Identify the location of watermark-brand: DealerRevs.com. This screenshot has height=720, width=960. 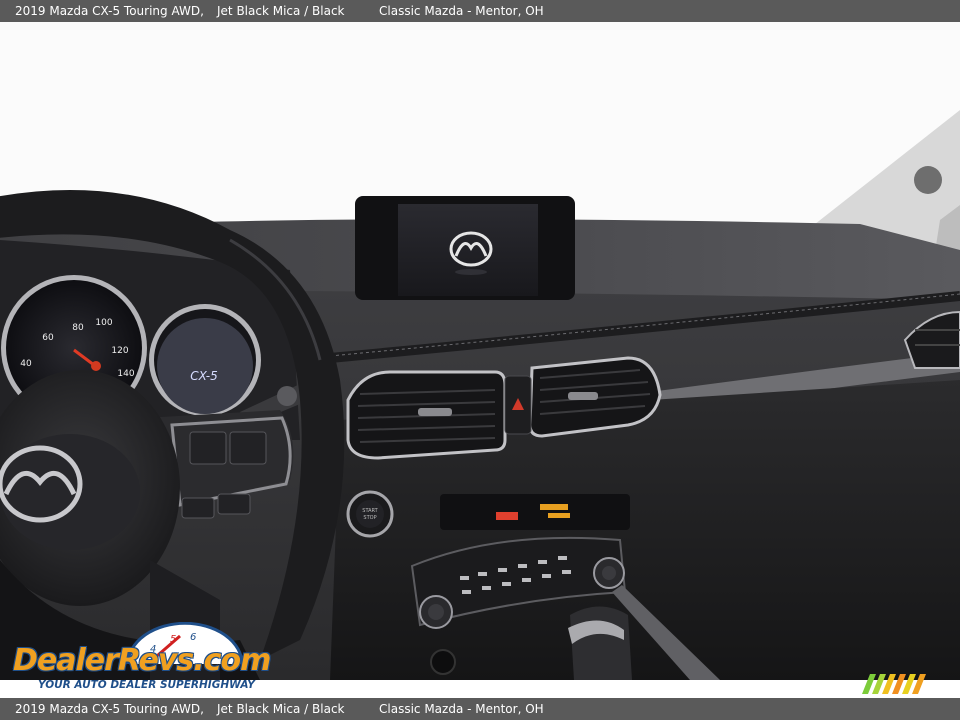
(142, 660).